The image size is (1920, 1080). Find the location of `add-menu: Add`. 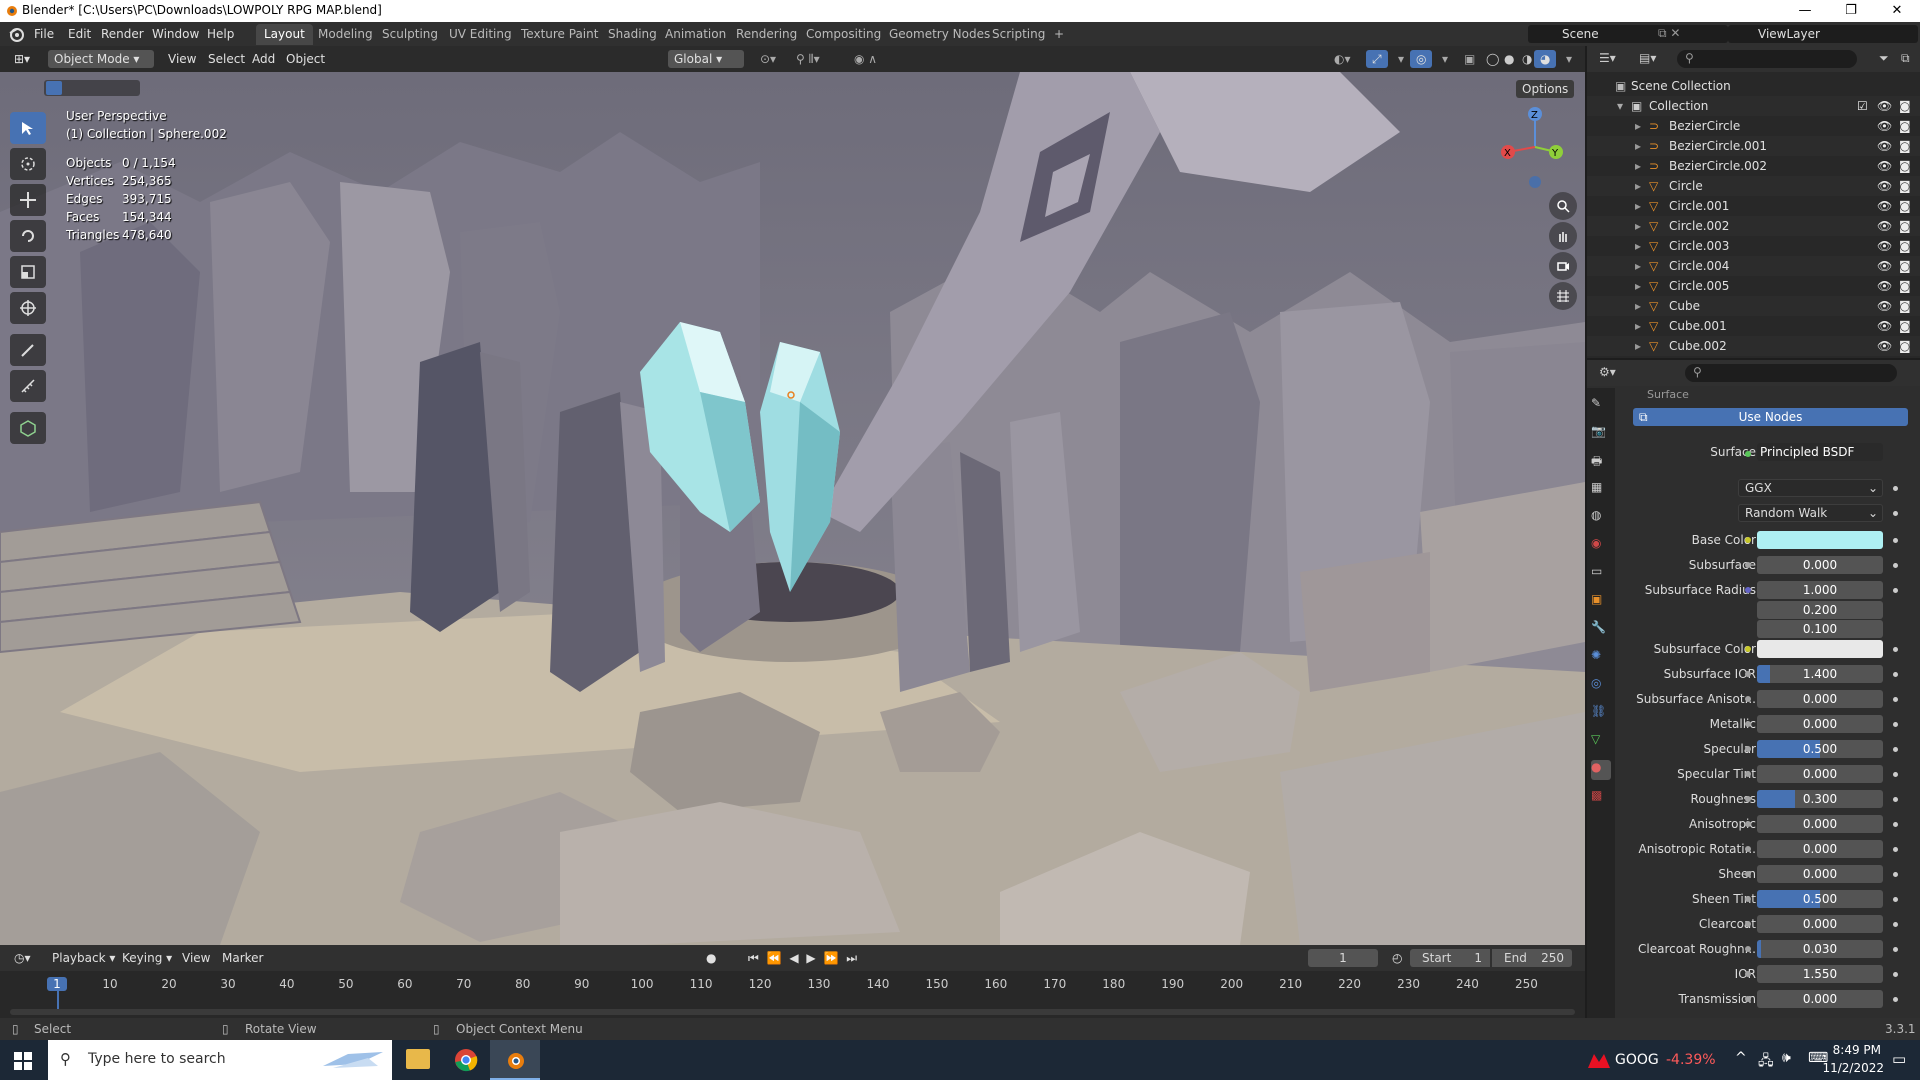

add-menu: Add is located at coordinates (263, 59).